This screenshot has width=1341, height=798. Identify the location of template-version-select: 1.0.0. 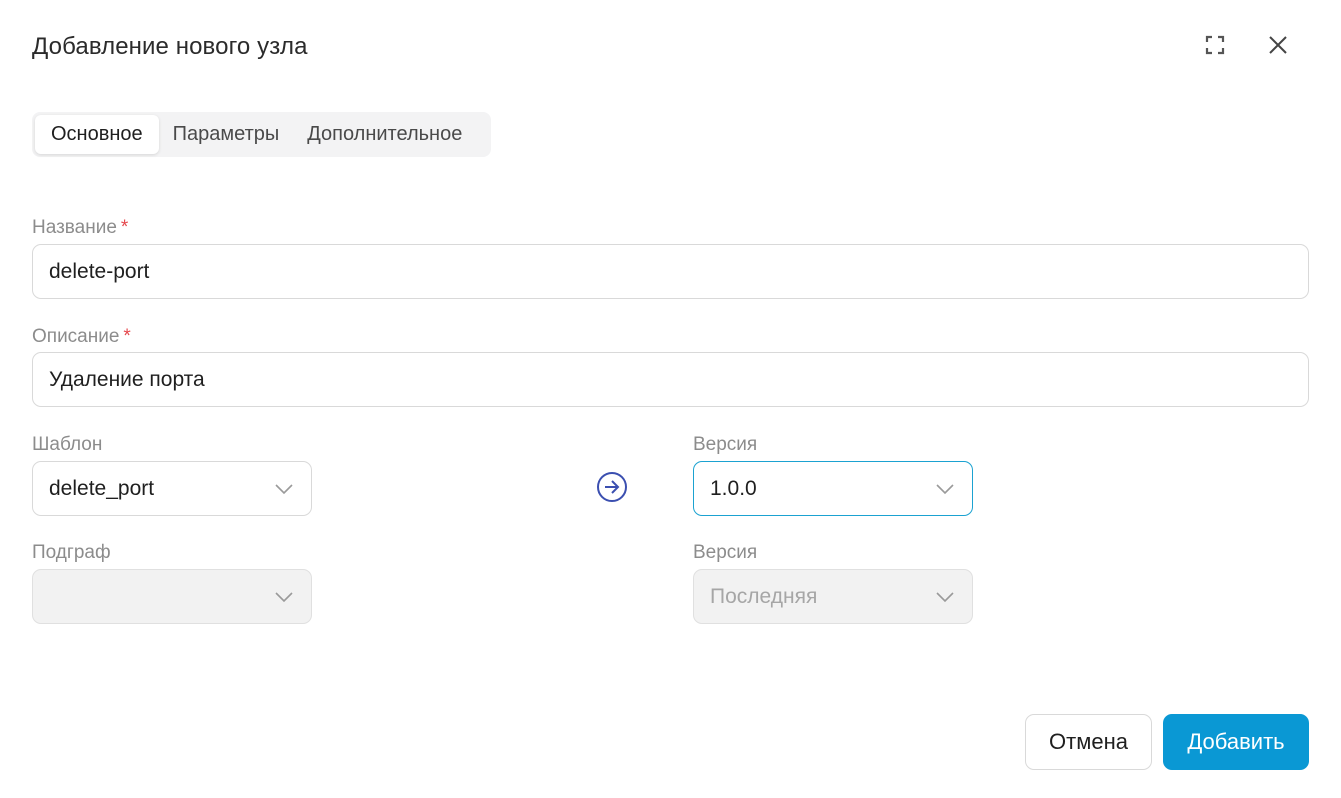
(833, 488).